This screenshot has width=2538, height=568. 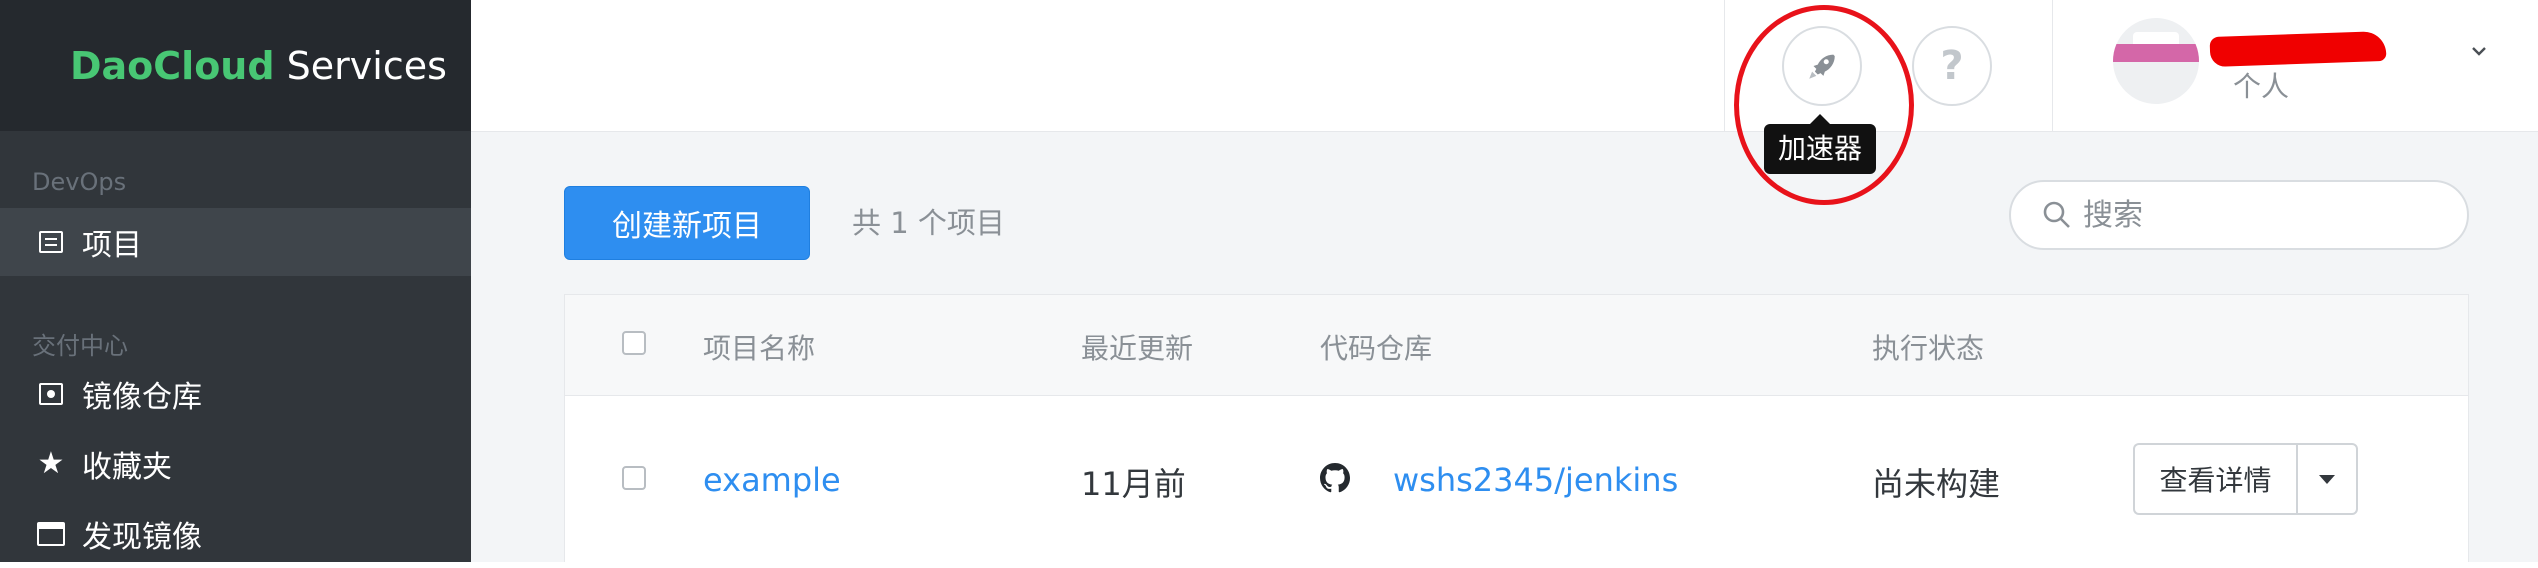 I want to click on avatar, so click(x=2156, y=61).